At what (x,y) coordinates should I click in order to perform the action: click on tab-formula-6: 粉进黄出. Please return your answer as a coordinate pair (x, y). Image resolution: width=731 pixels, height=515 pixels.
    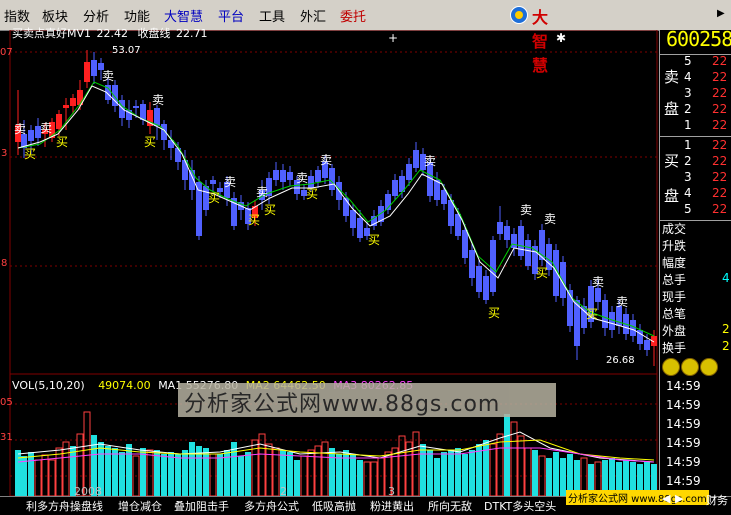
    Looking at the image, I should click on (392, 506).